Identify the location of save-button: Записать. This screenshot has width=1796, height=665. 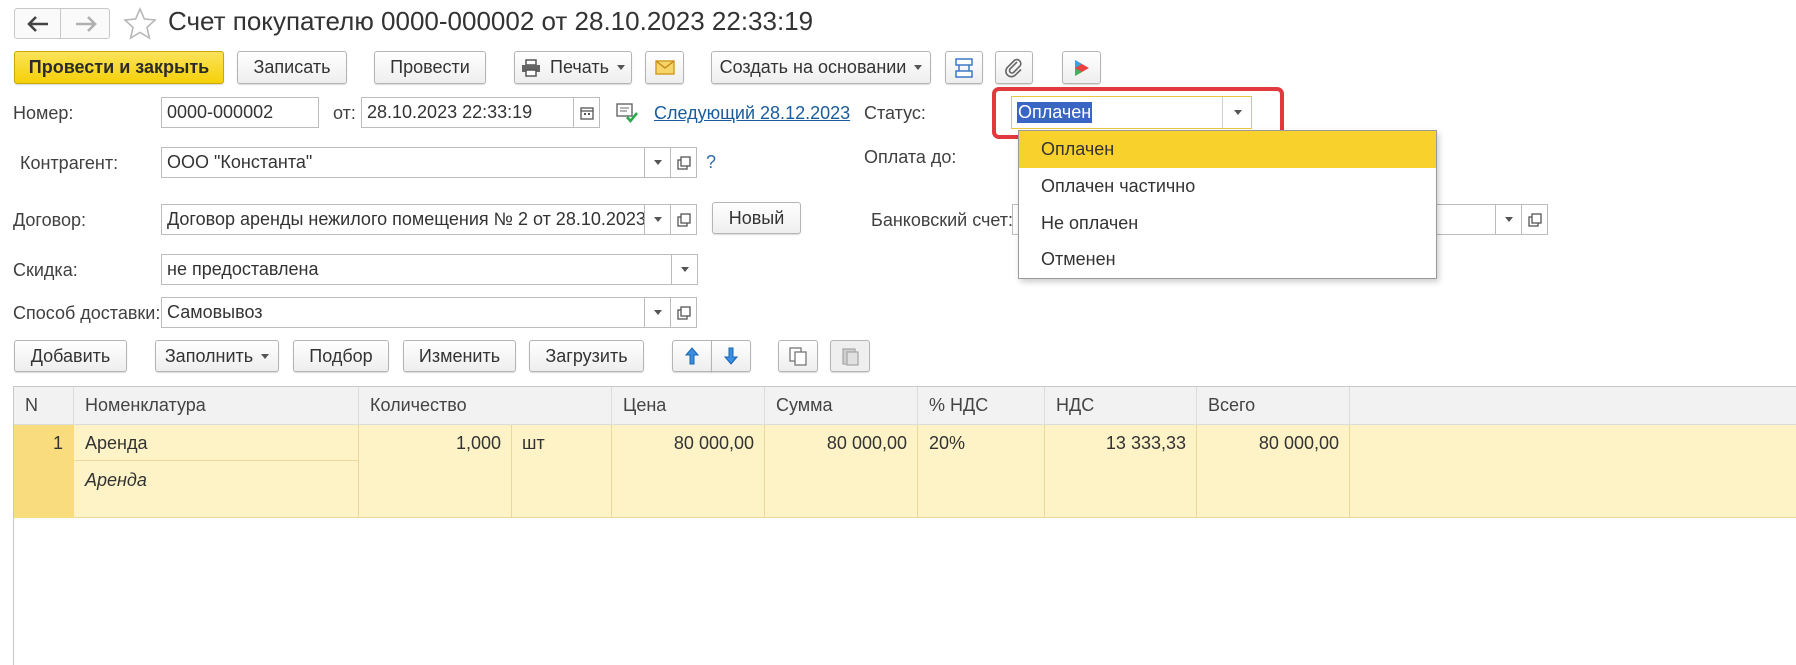
(292, 67).